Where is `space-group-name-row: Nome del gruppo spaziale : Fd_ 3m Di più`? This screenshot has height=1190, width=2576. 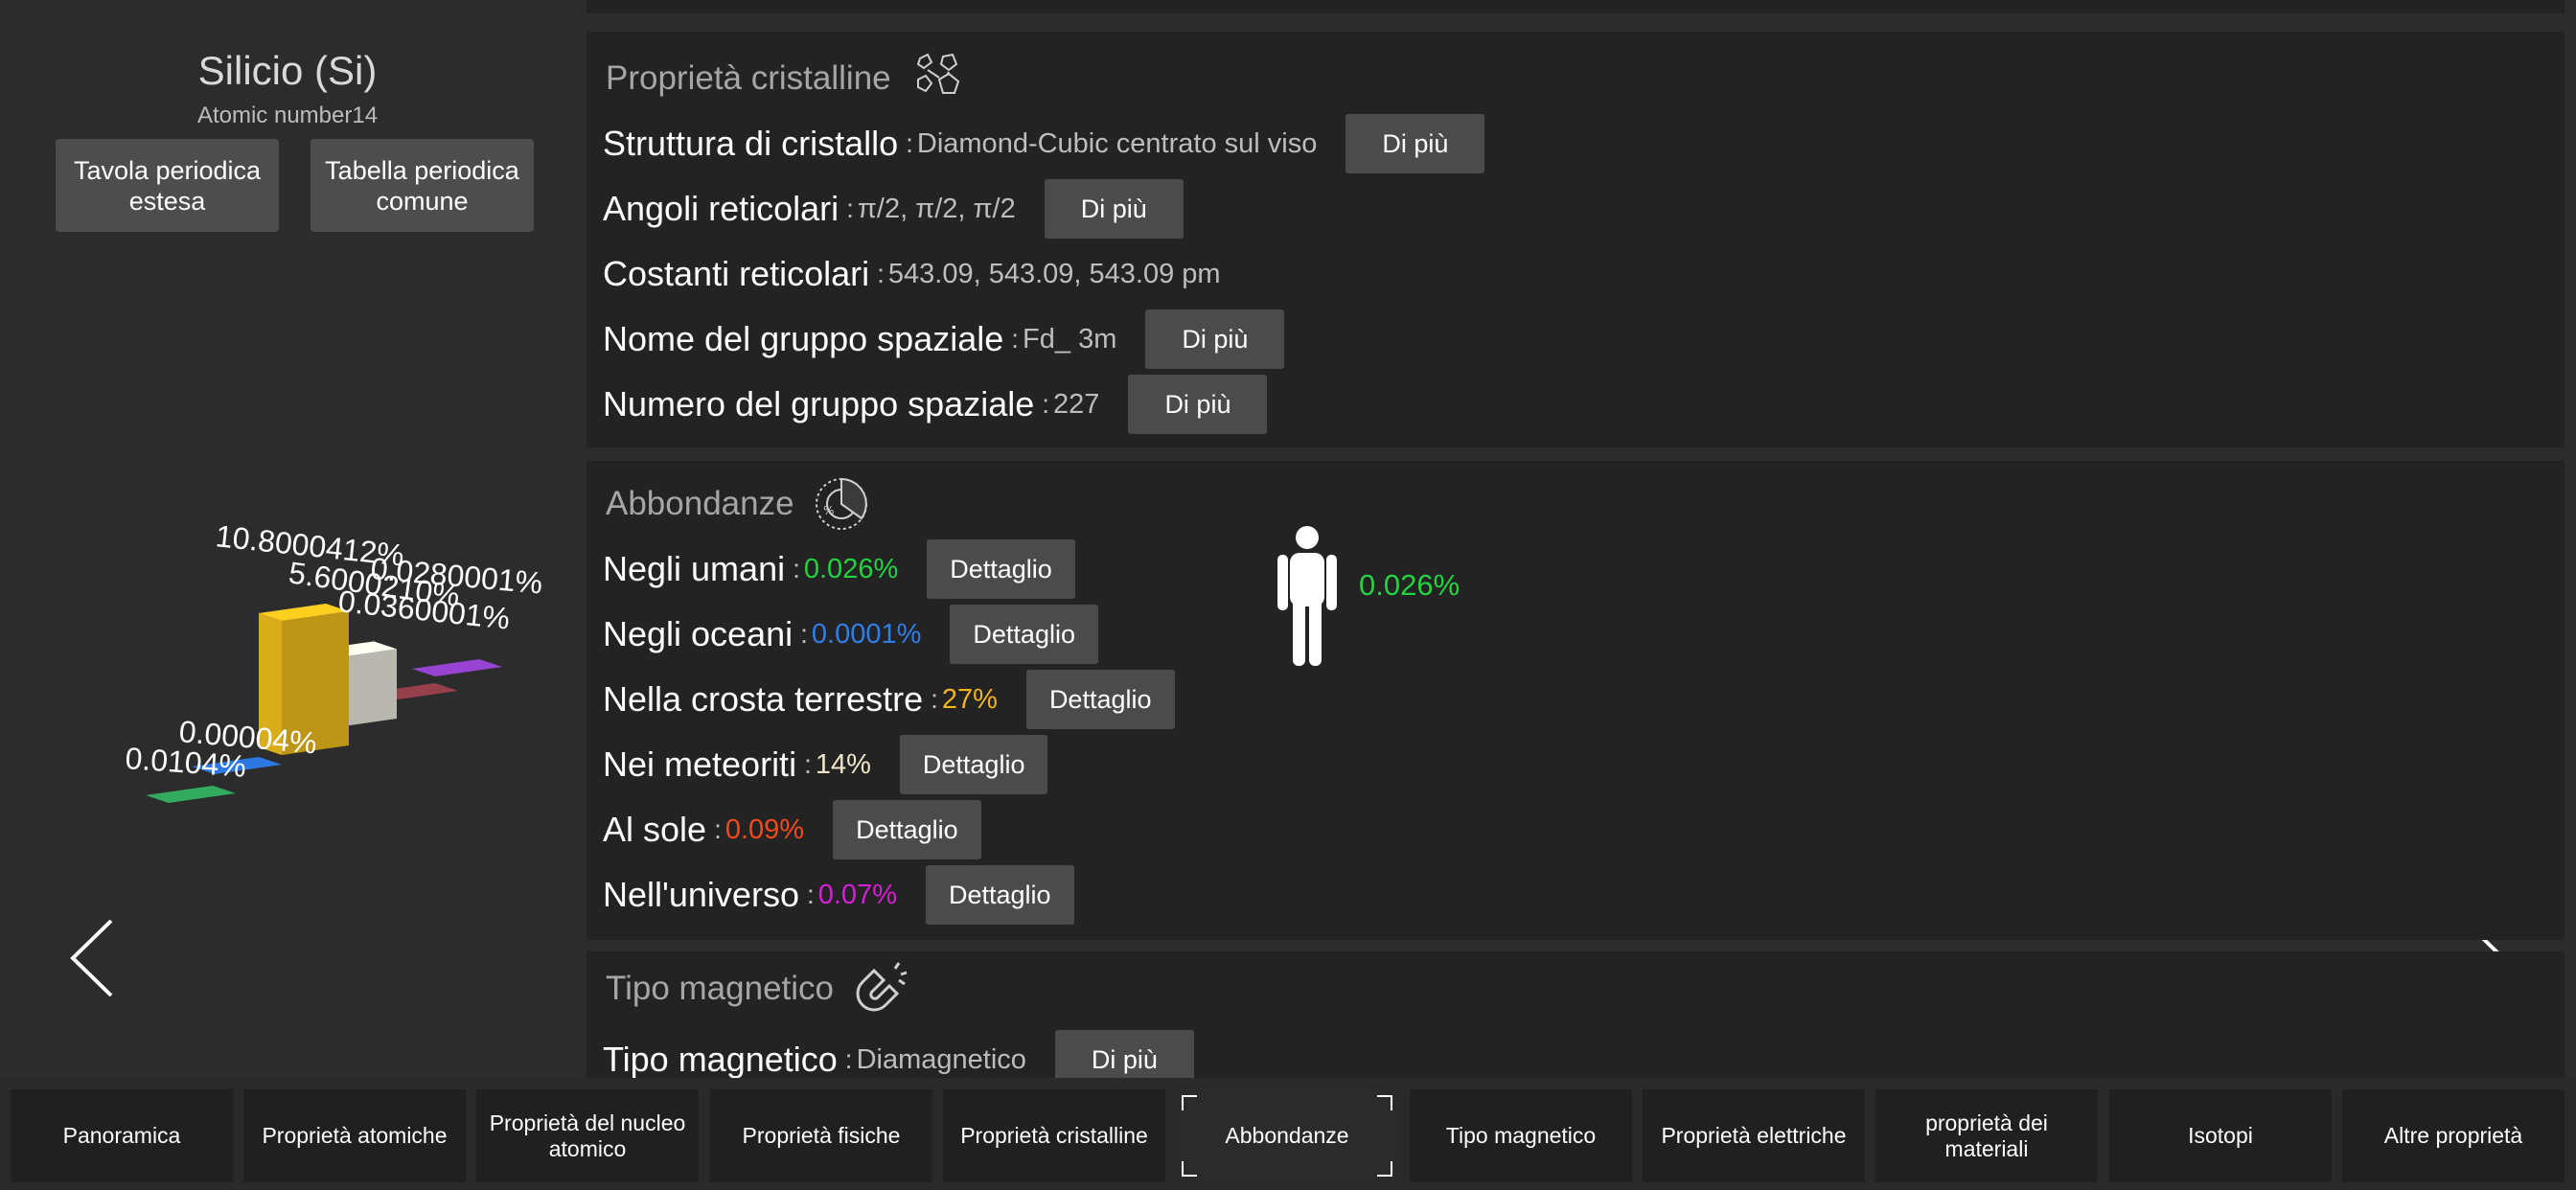
space-group-name-row: Nome del gruppo spaziale : Fd_ 3m Di più is located at coordinates (944, 339).